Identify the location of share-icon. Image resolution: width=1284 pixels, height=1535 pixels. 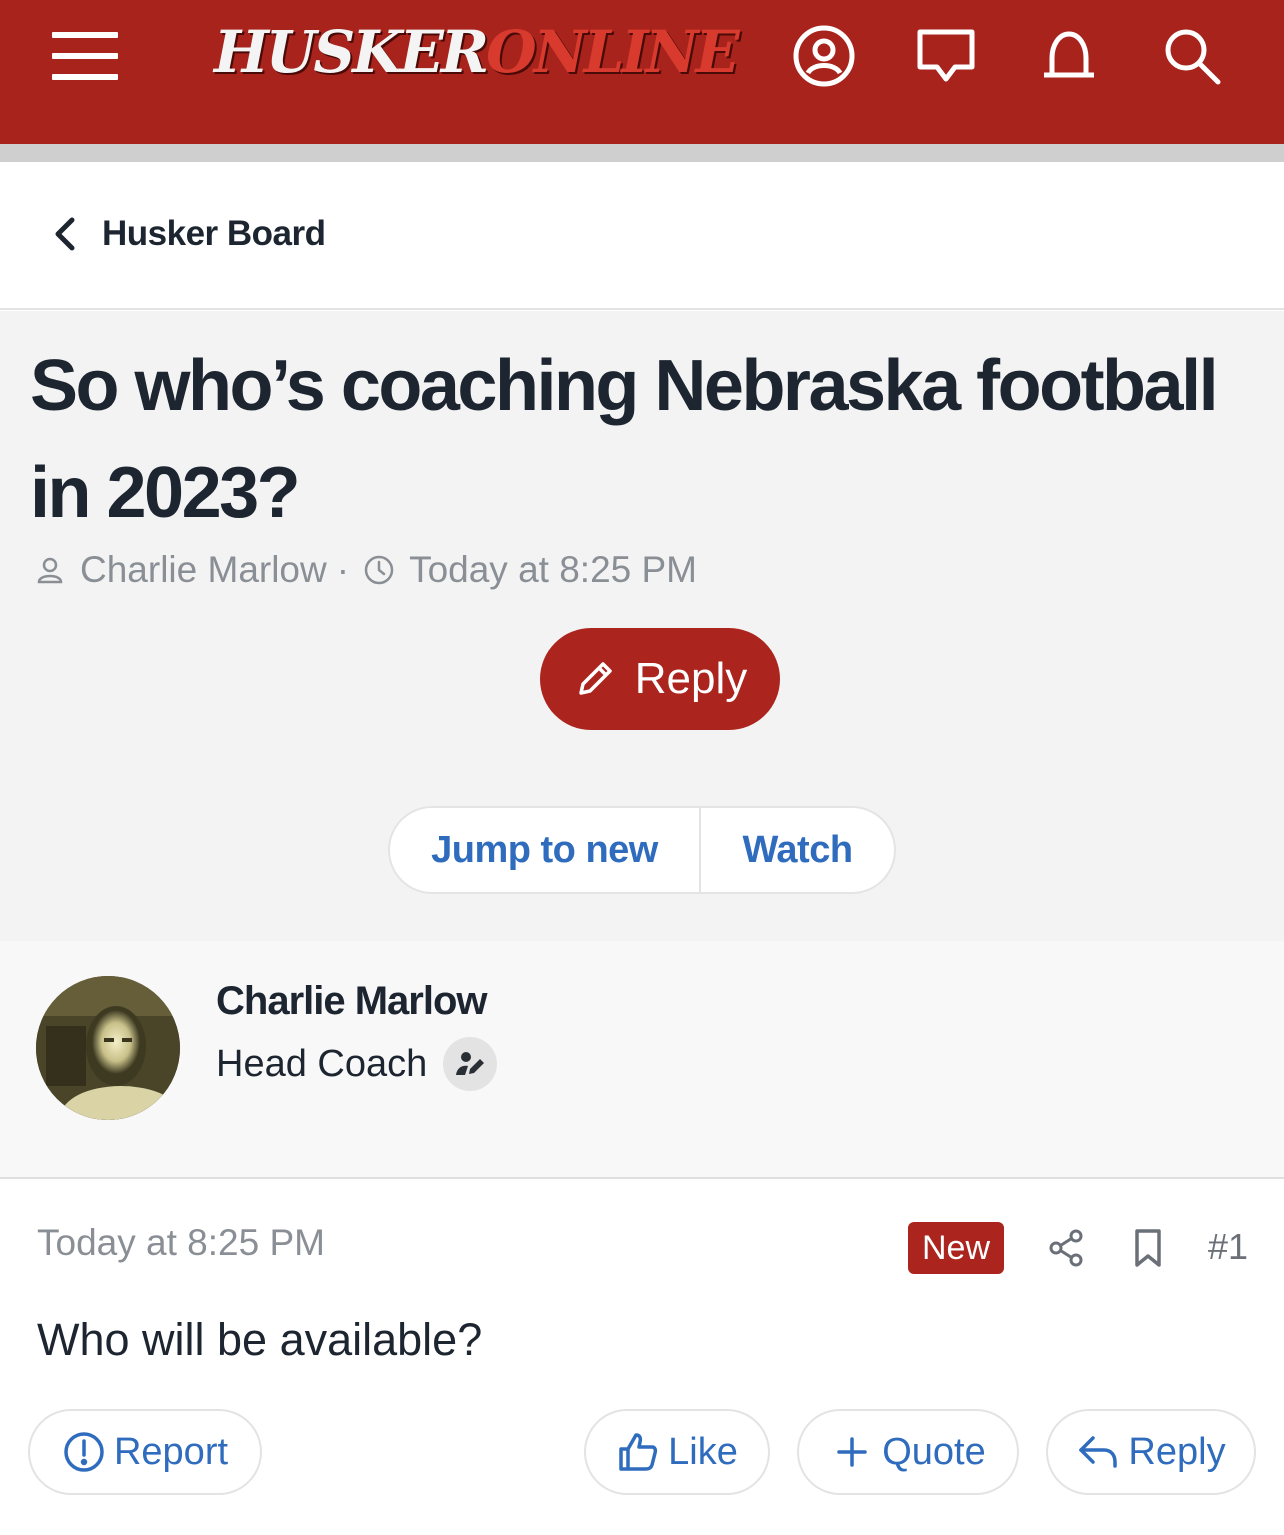
(1066, 1248).